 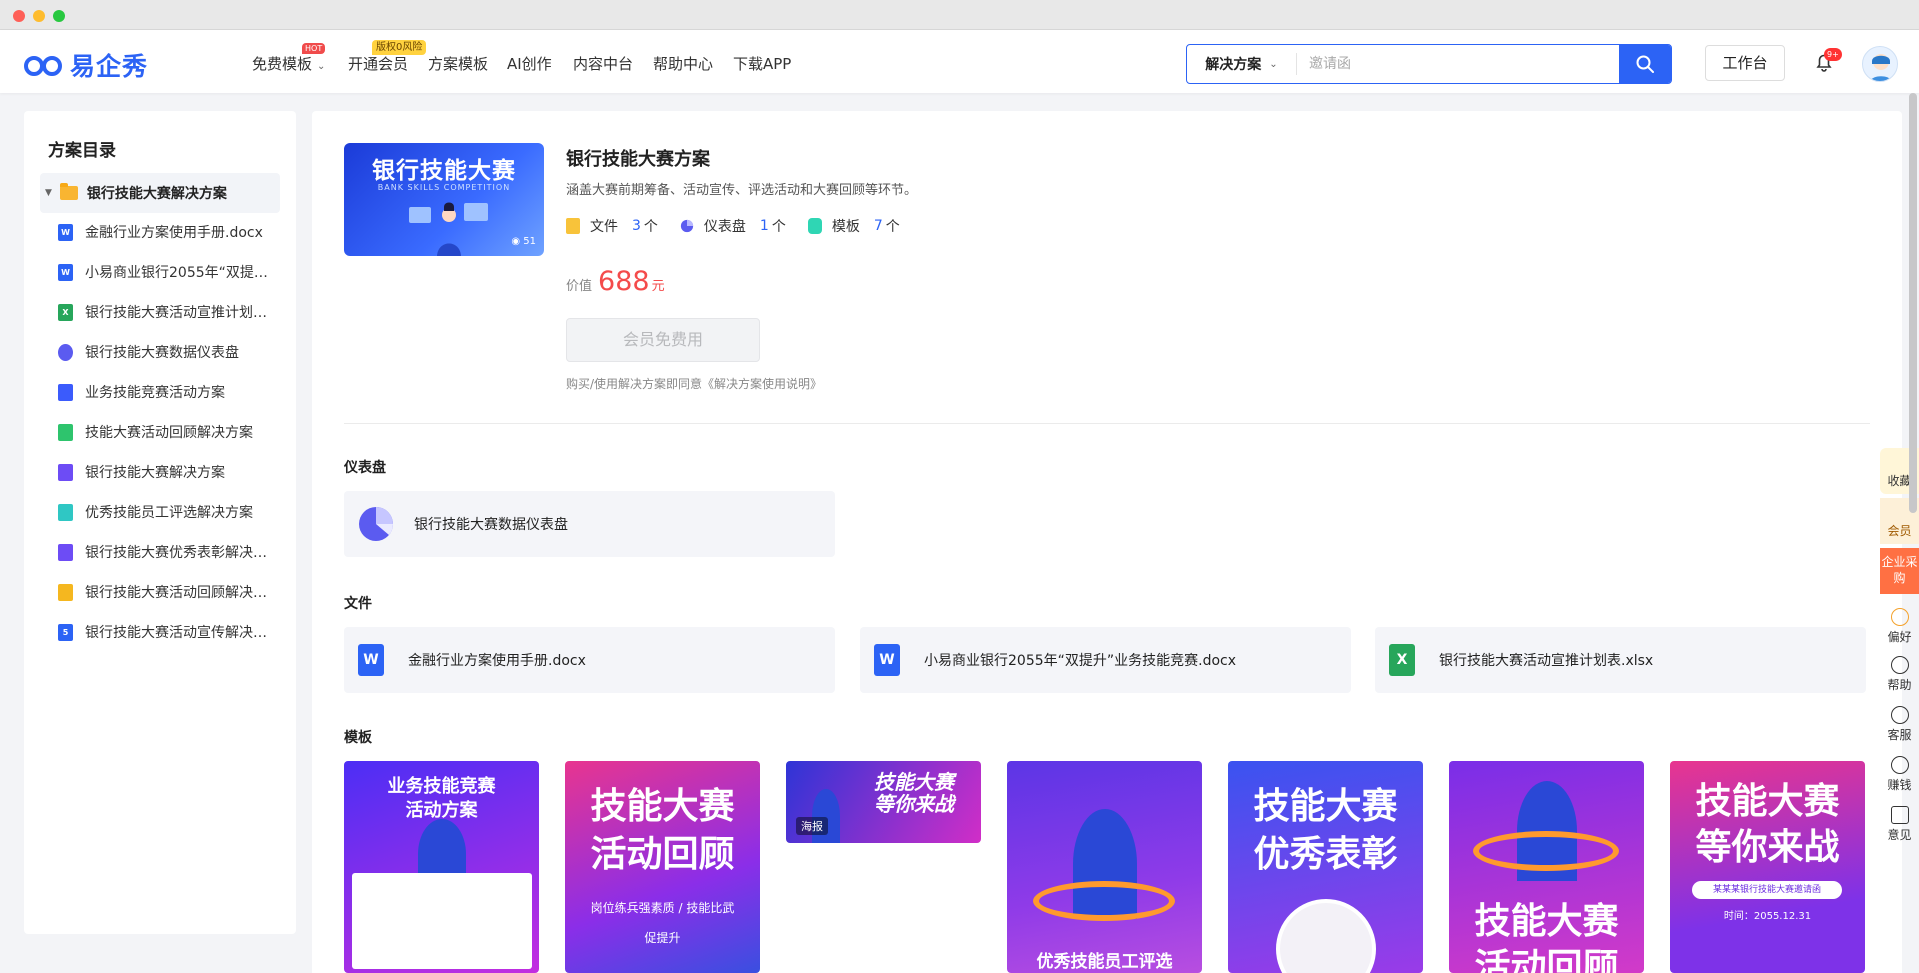 I want to click on templates-section-title: 模板, so click(x=358, y=738).